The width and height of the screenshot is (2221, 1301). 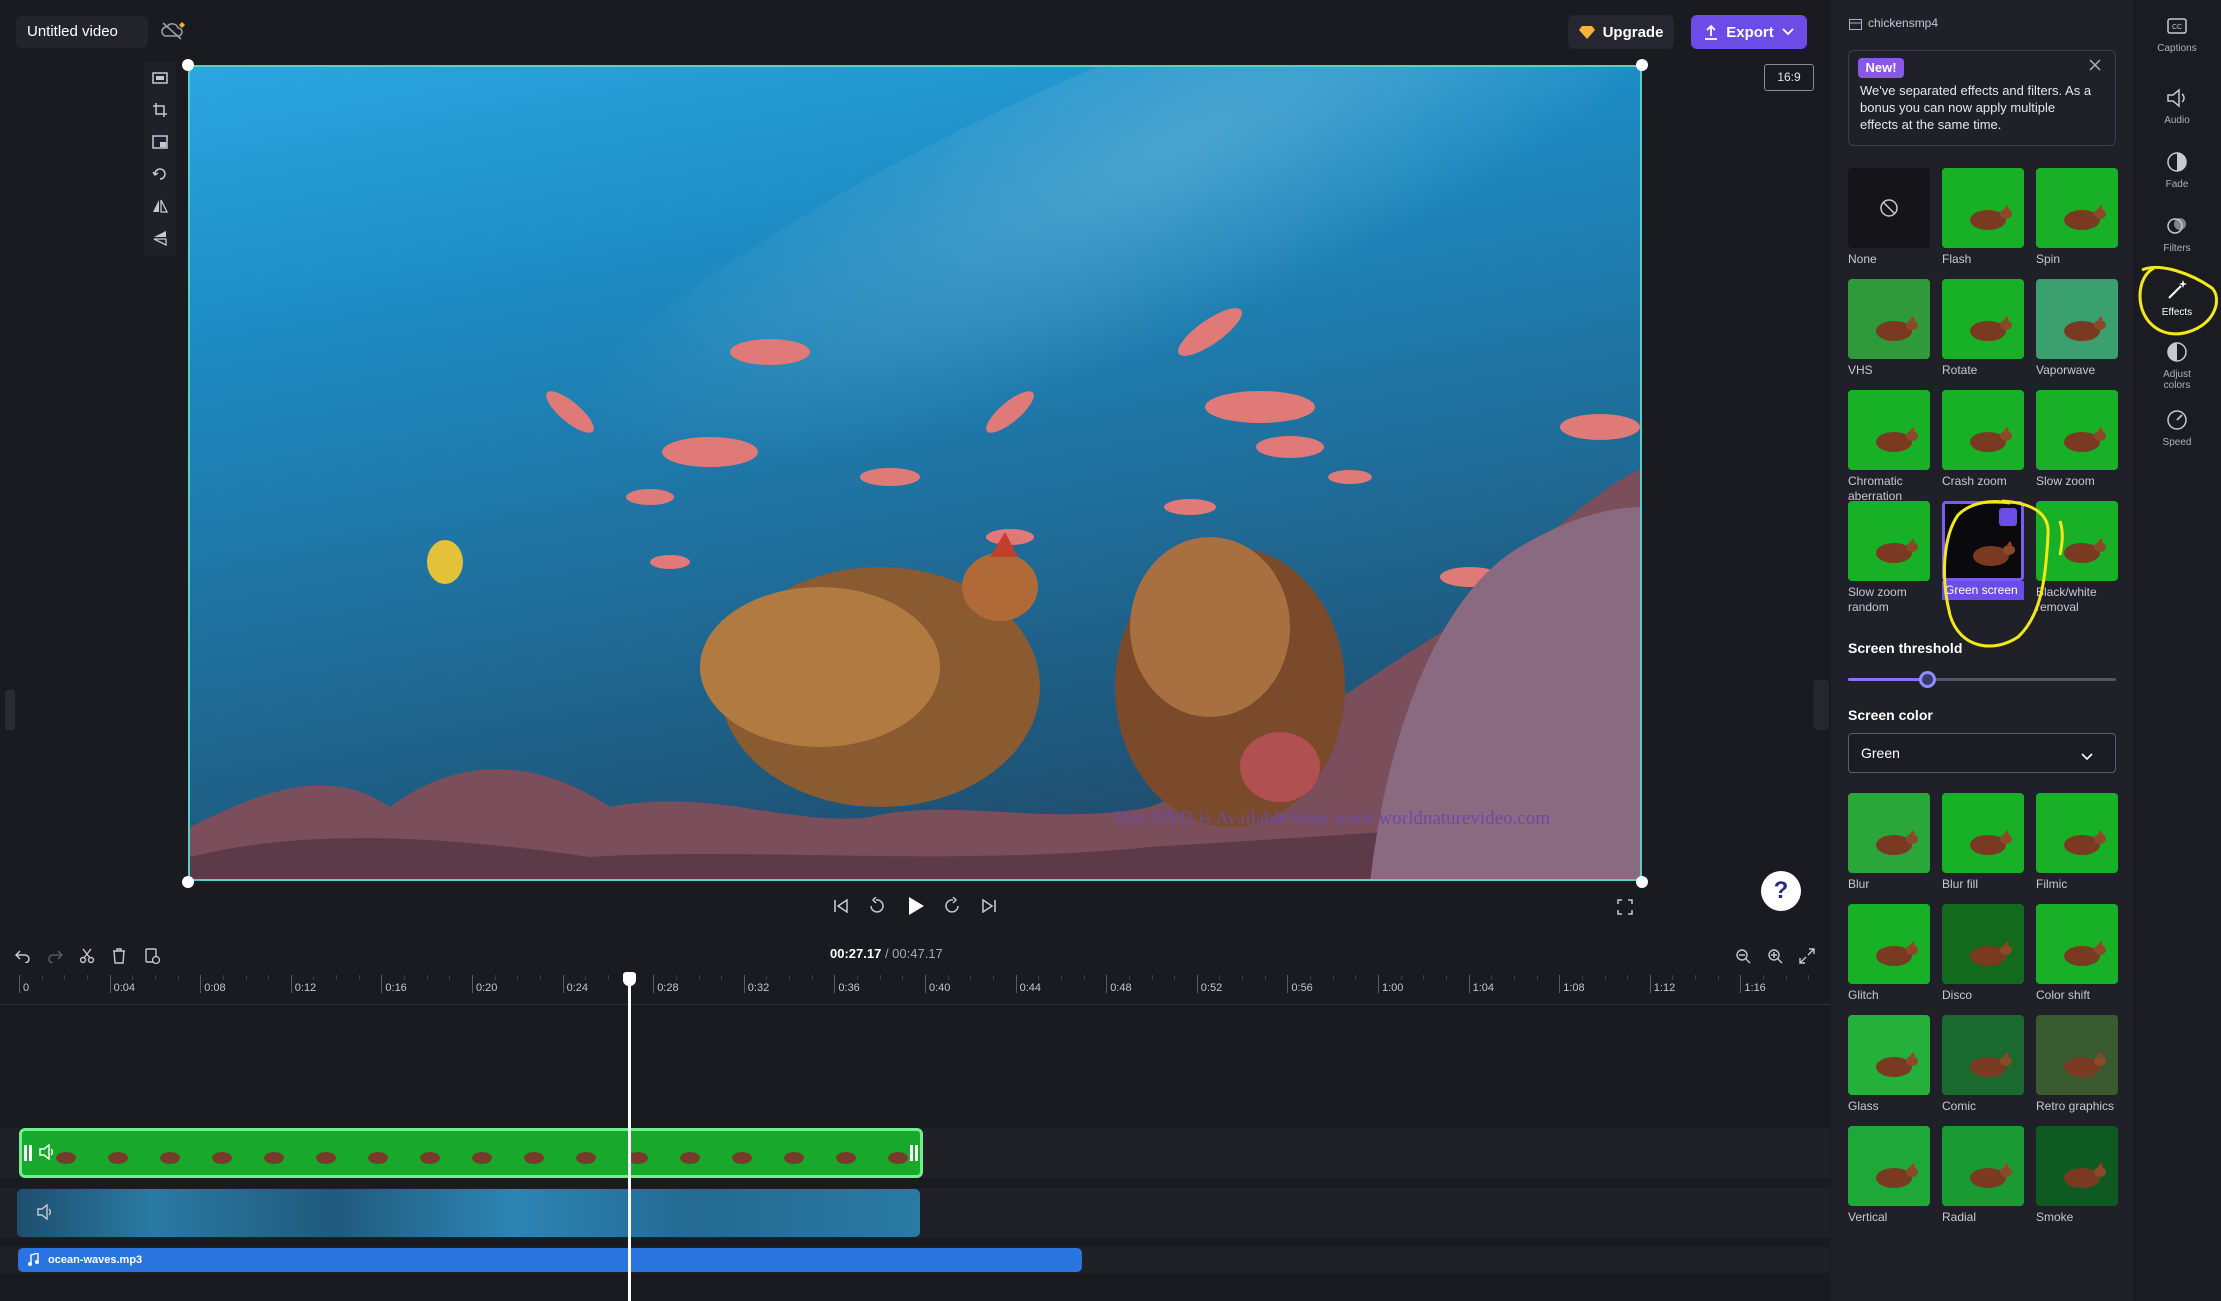 I want to click on effect-label: Glitch, so click(x=1863, y=995).